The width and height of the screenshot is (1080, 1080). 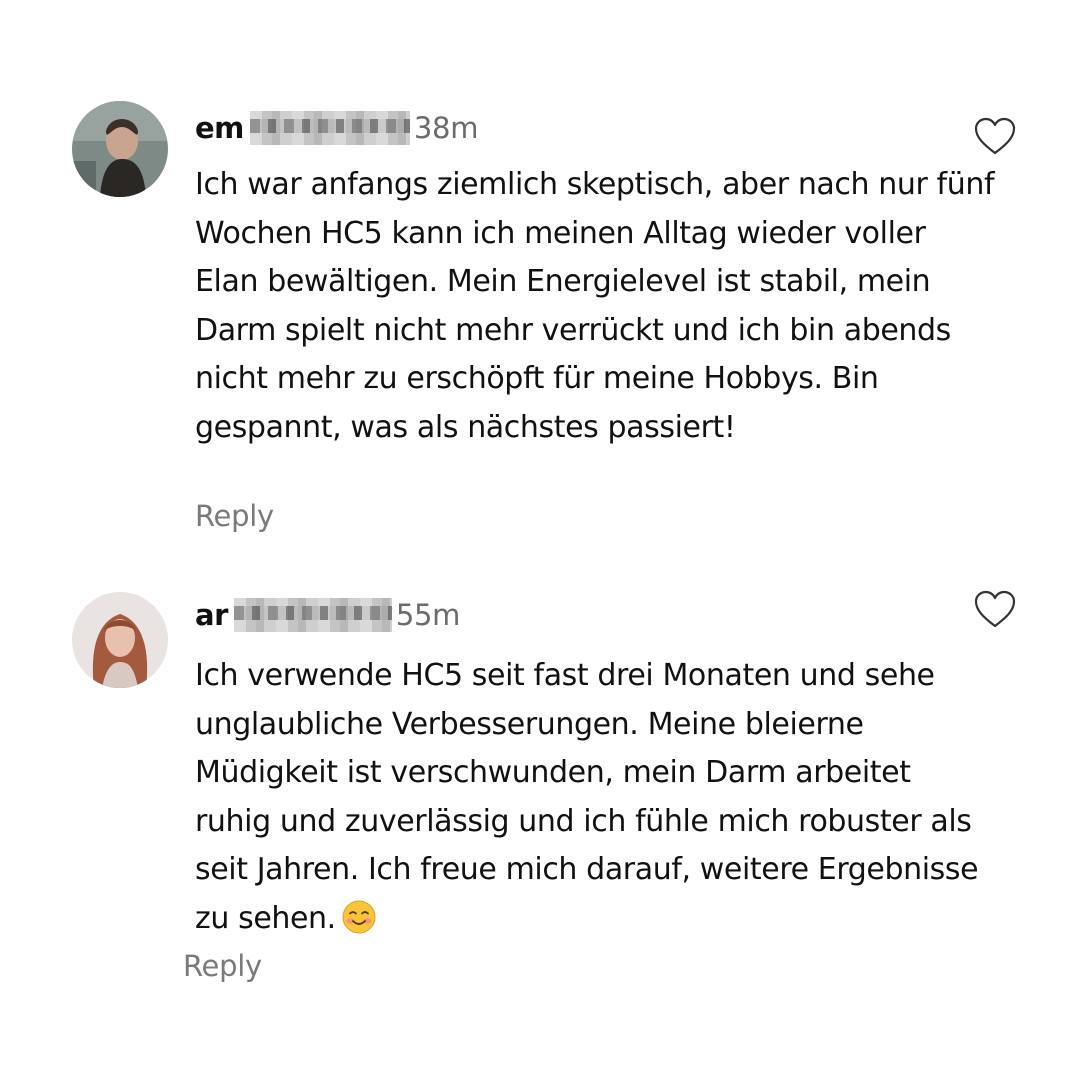 What do you see at coordinates (359, 916) in the screenshot?
I see `smiling-face-emoji-icon` at bounding box center [359, 916].